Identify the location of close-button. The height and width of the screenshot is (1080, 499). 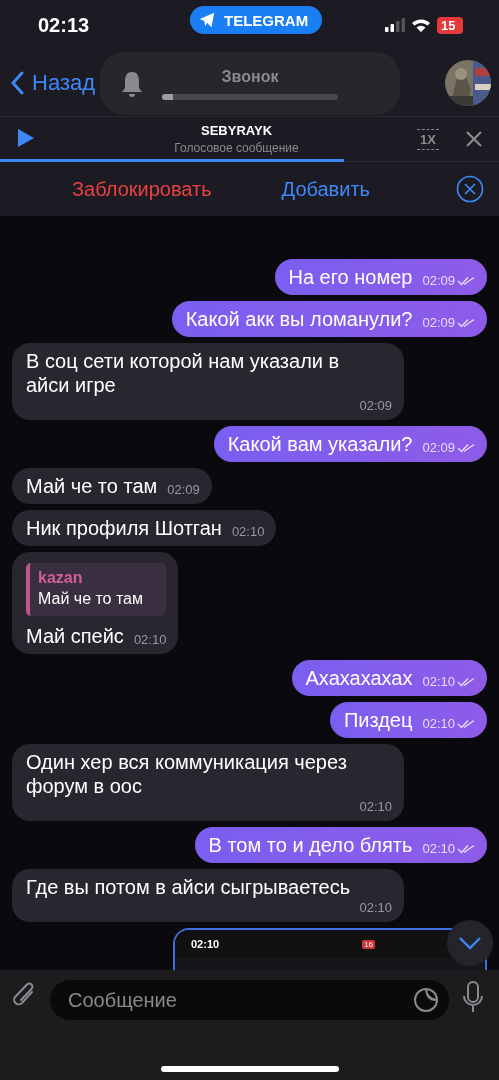
(474, 139).